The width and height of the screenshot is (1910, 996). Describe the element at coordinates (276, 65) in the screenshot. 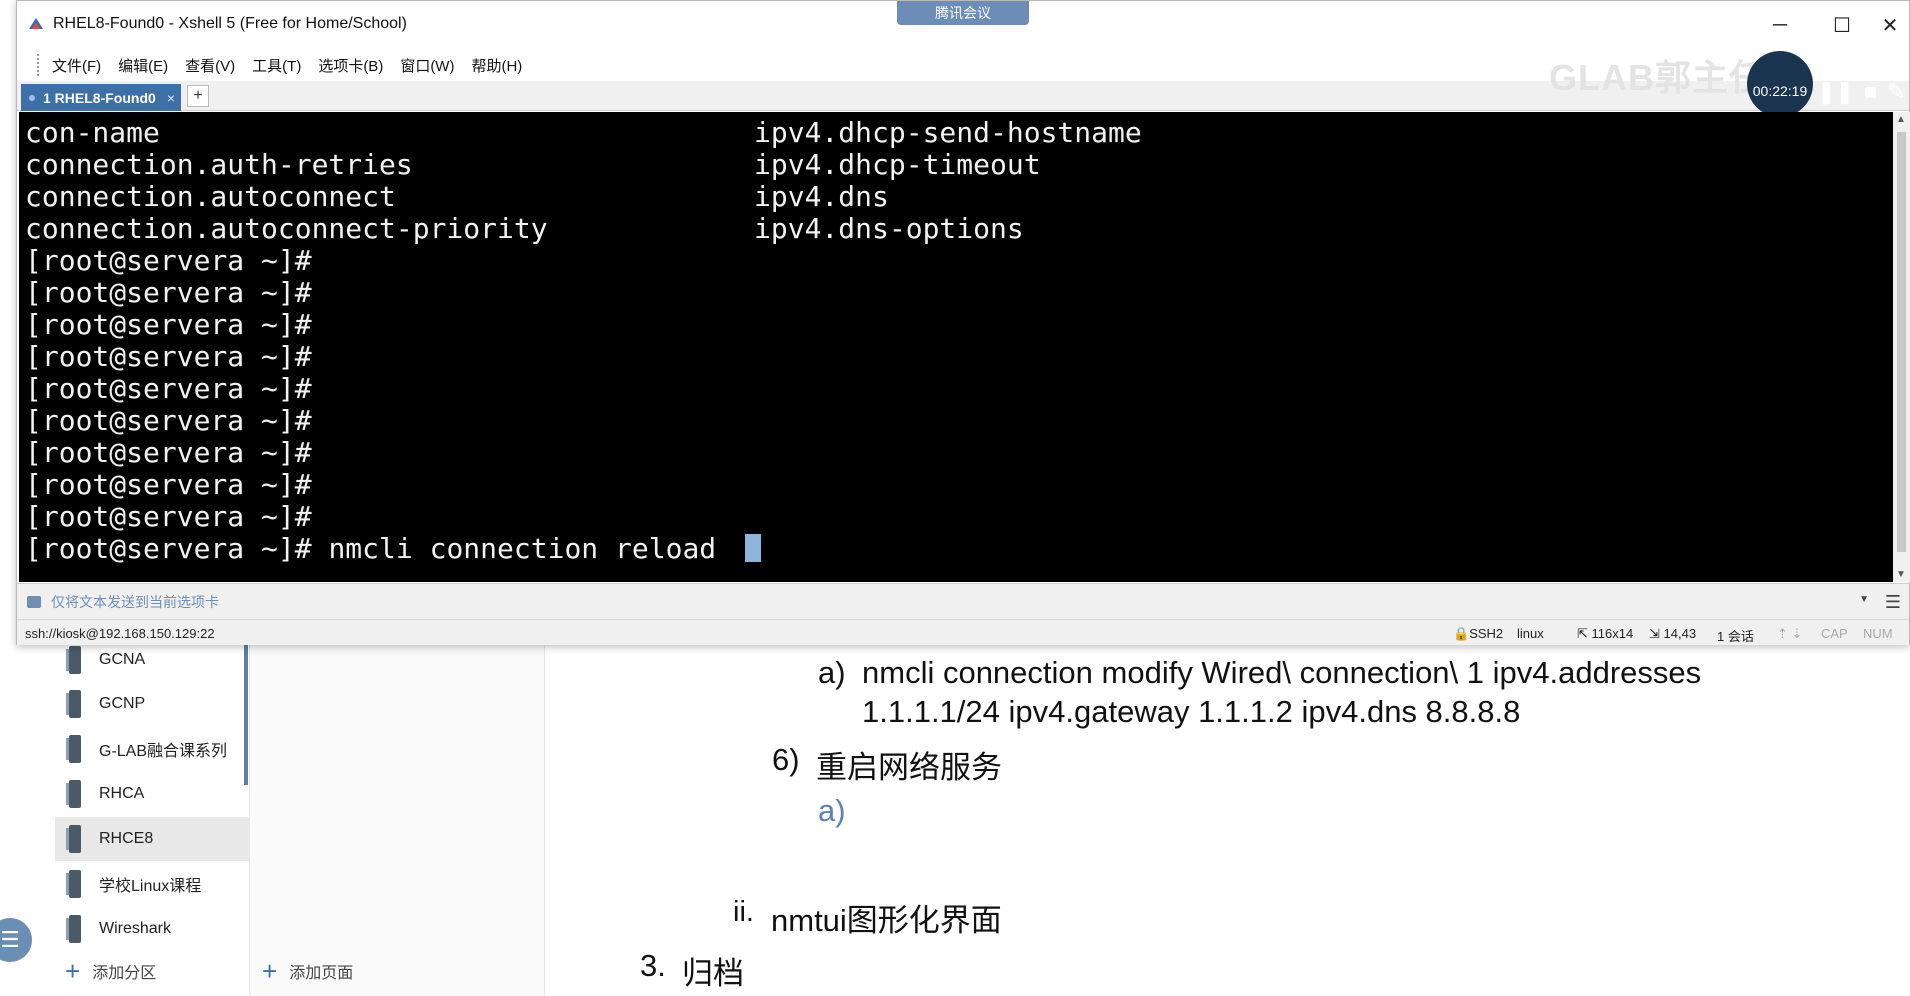

I see `menu-tools: 工具(T)` at that location.